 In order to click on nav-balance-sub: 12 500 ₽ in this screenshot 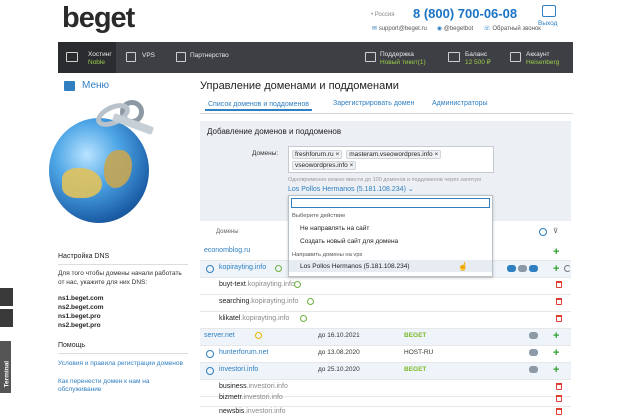, I will do `click(478, 62)`.